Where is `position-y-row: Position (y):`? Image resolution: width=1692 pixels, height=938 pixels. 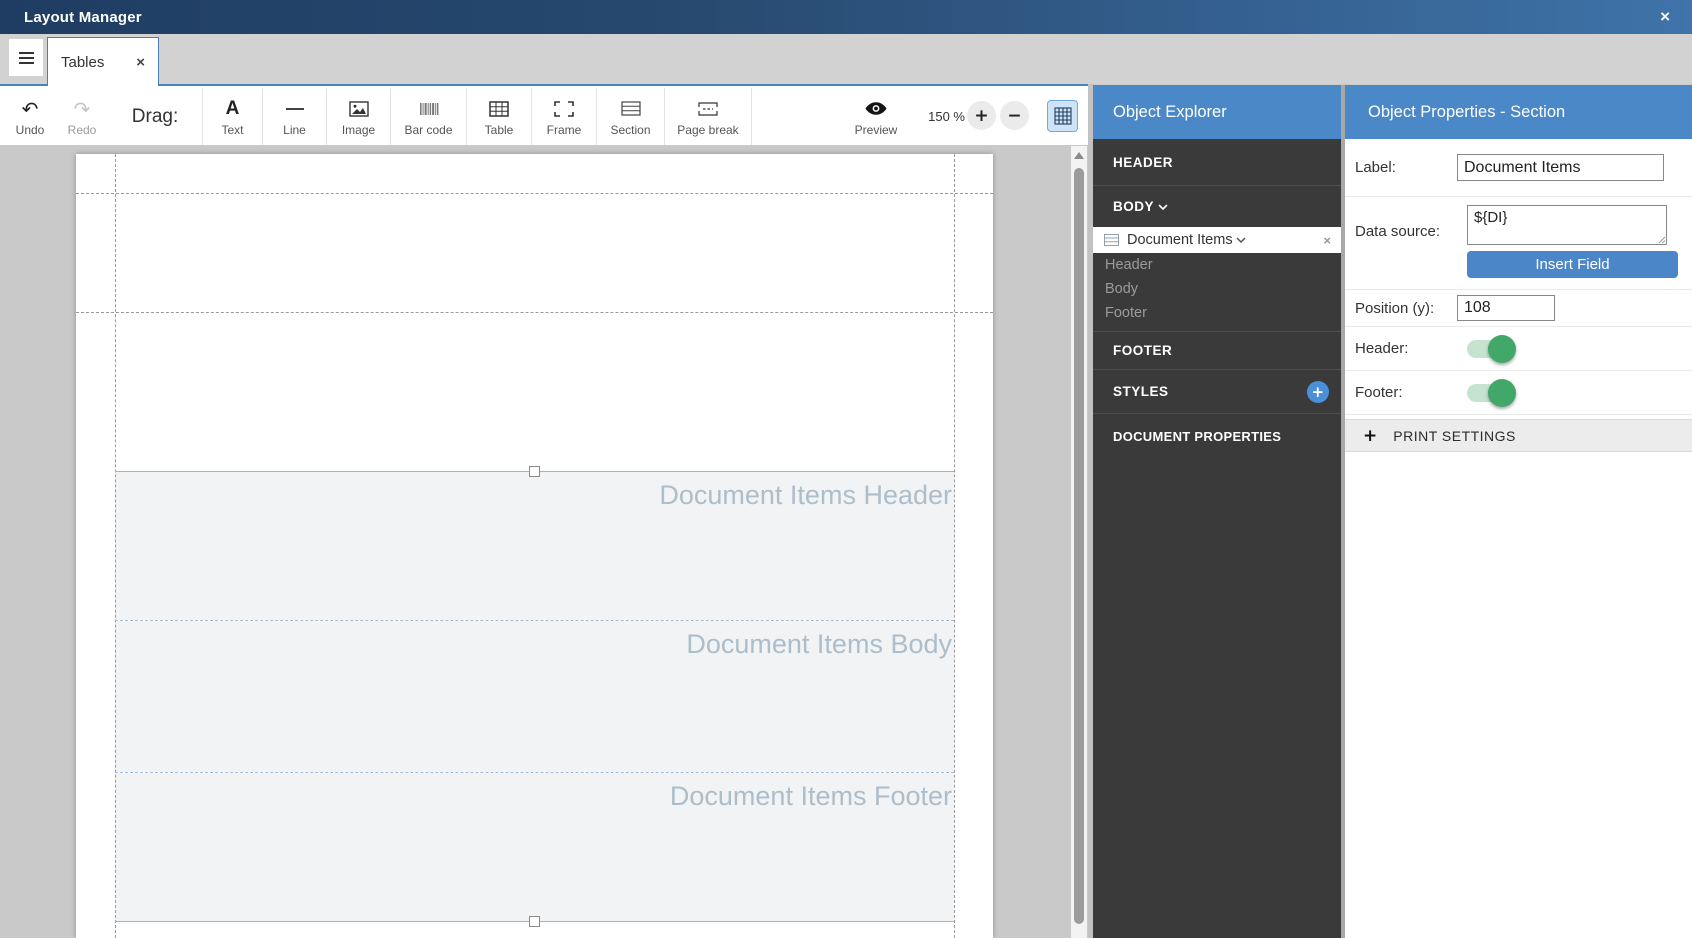
position-y-row: Position (y): is located at coordinates (1518, 308).